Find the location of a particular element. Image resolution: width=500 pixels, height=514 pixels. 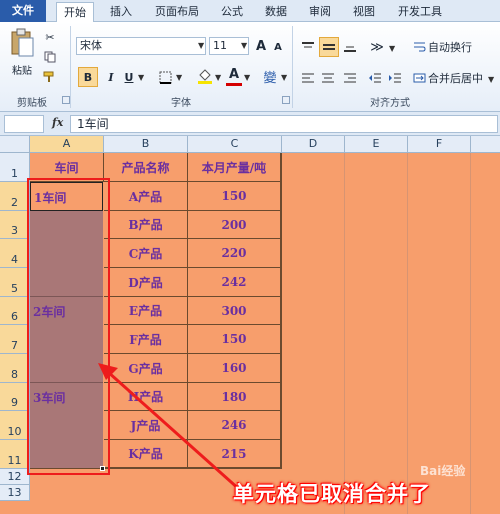

annotation-arrow is located at coordinates (169, 427).